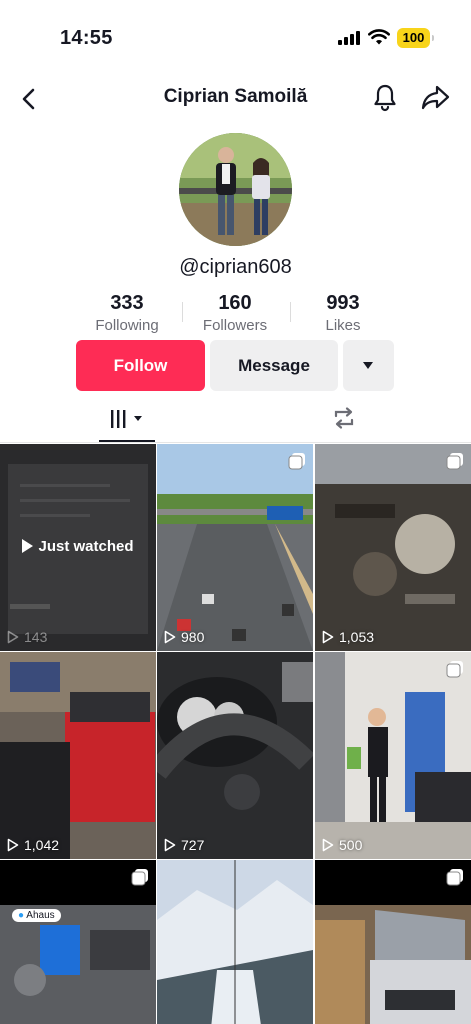  Describe the element at coordinates (235, 325) in the screenshot. I see `stat-label: Followers` at that location.